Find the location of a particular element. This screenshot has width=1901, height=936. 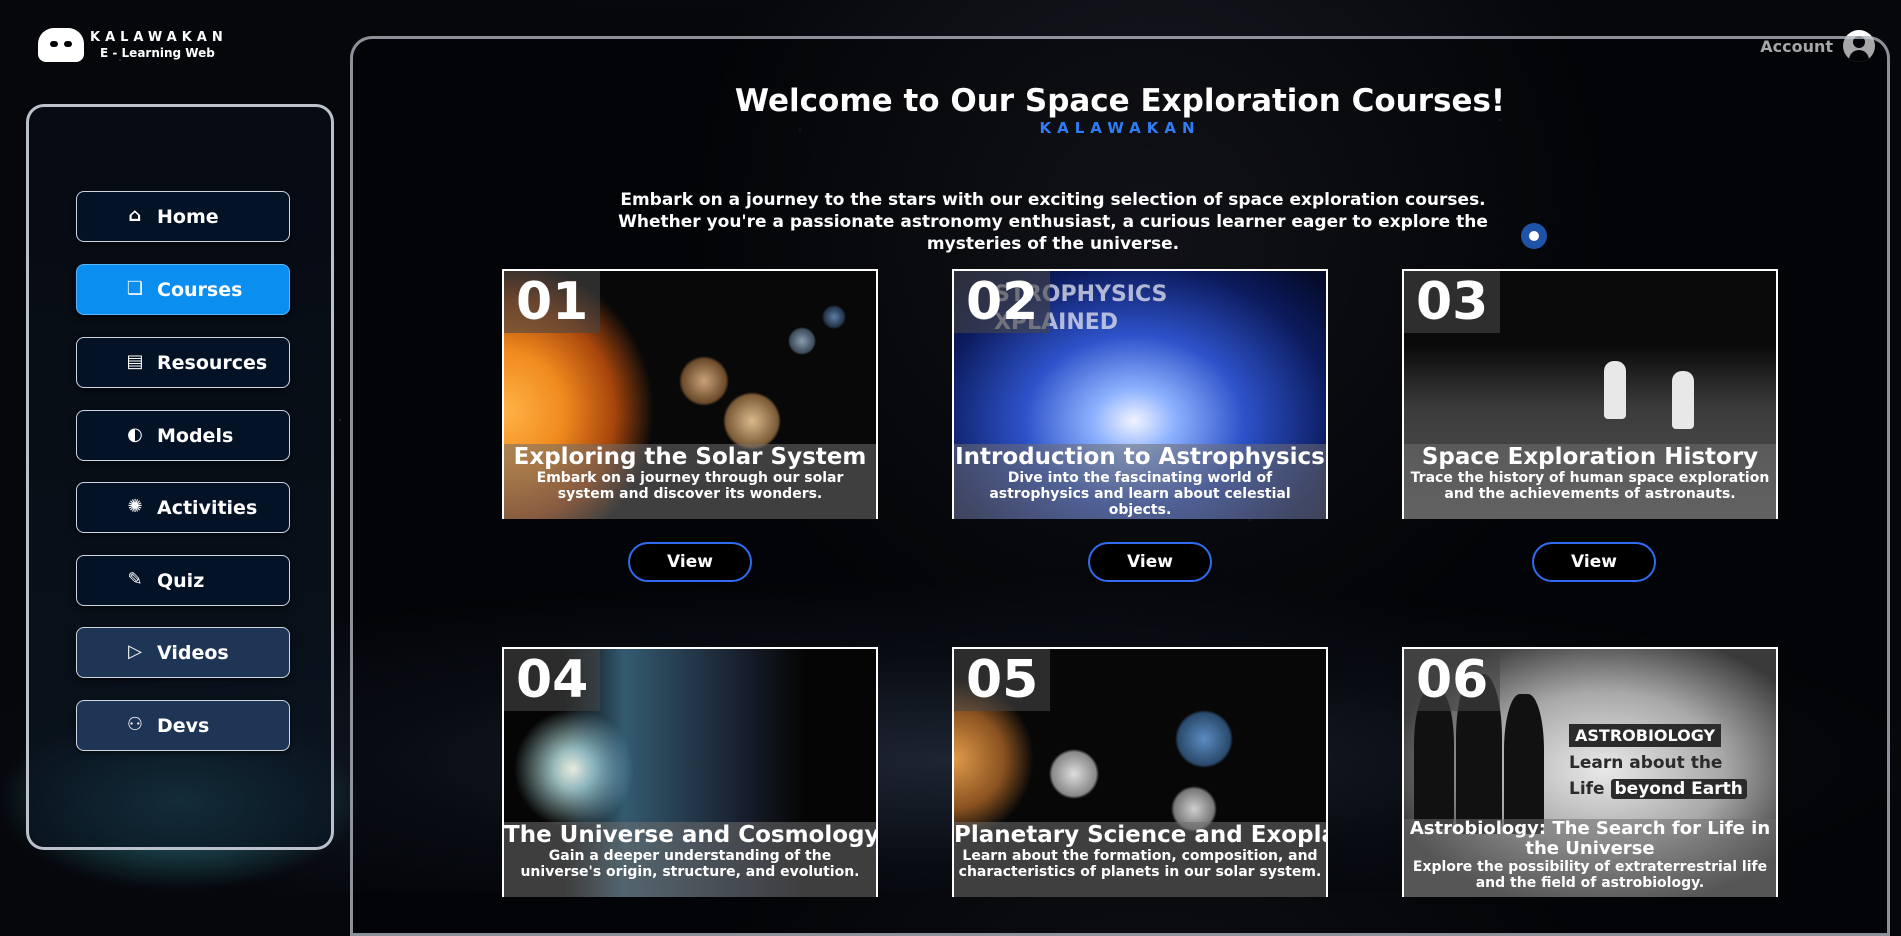

sidebar-item-resources: ▤ Resources is located at coordinates (183, 362).